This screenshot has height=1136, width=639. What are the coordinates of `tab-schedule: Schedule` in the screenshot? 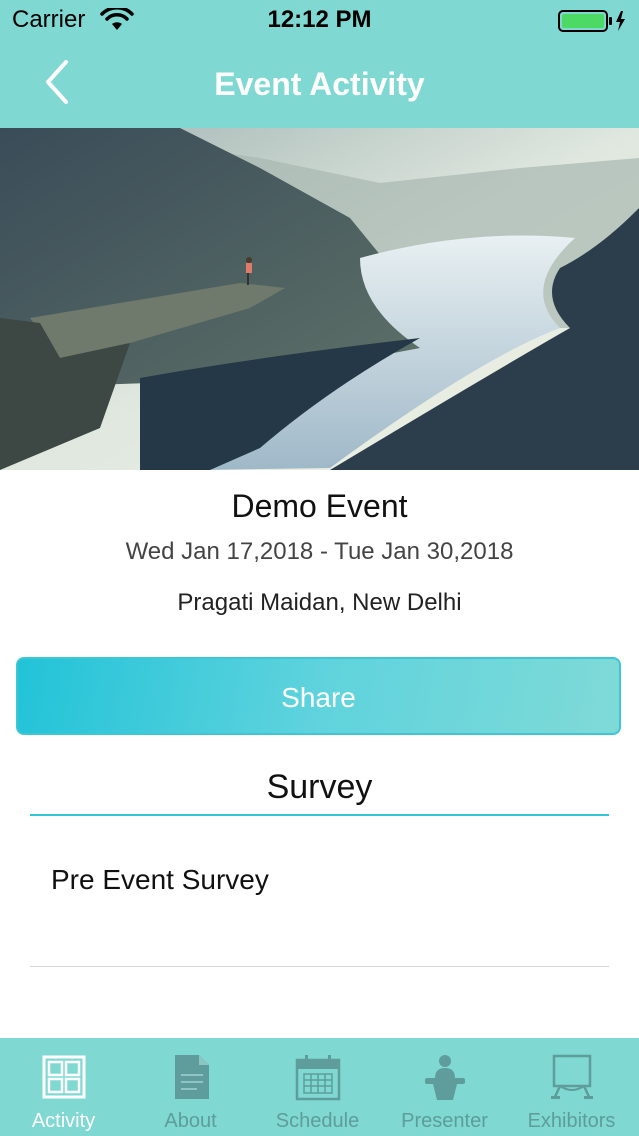 It's located at (317, 1087).